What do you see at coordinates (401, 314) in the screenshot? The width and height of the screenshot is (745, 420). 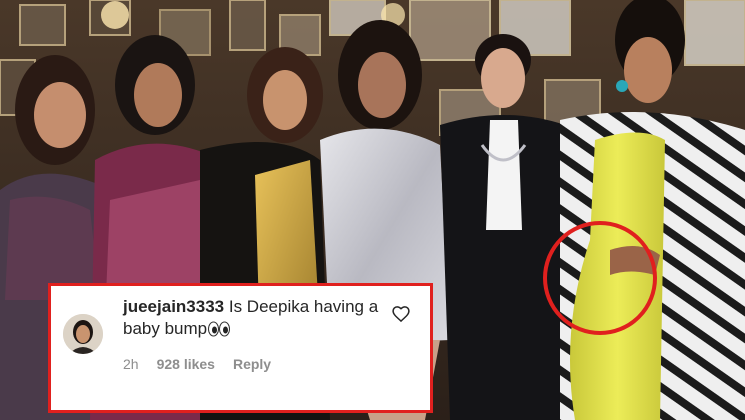 I see `heart-icon` at bounding box center [401, 314].